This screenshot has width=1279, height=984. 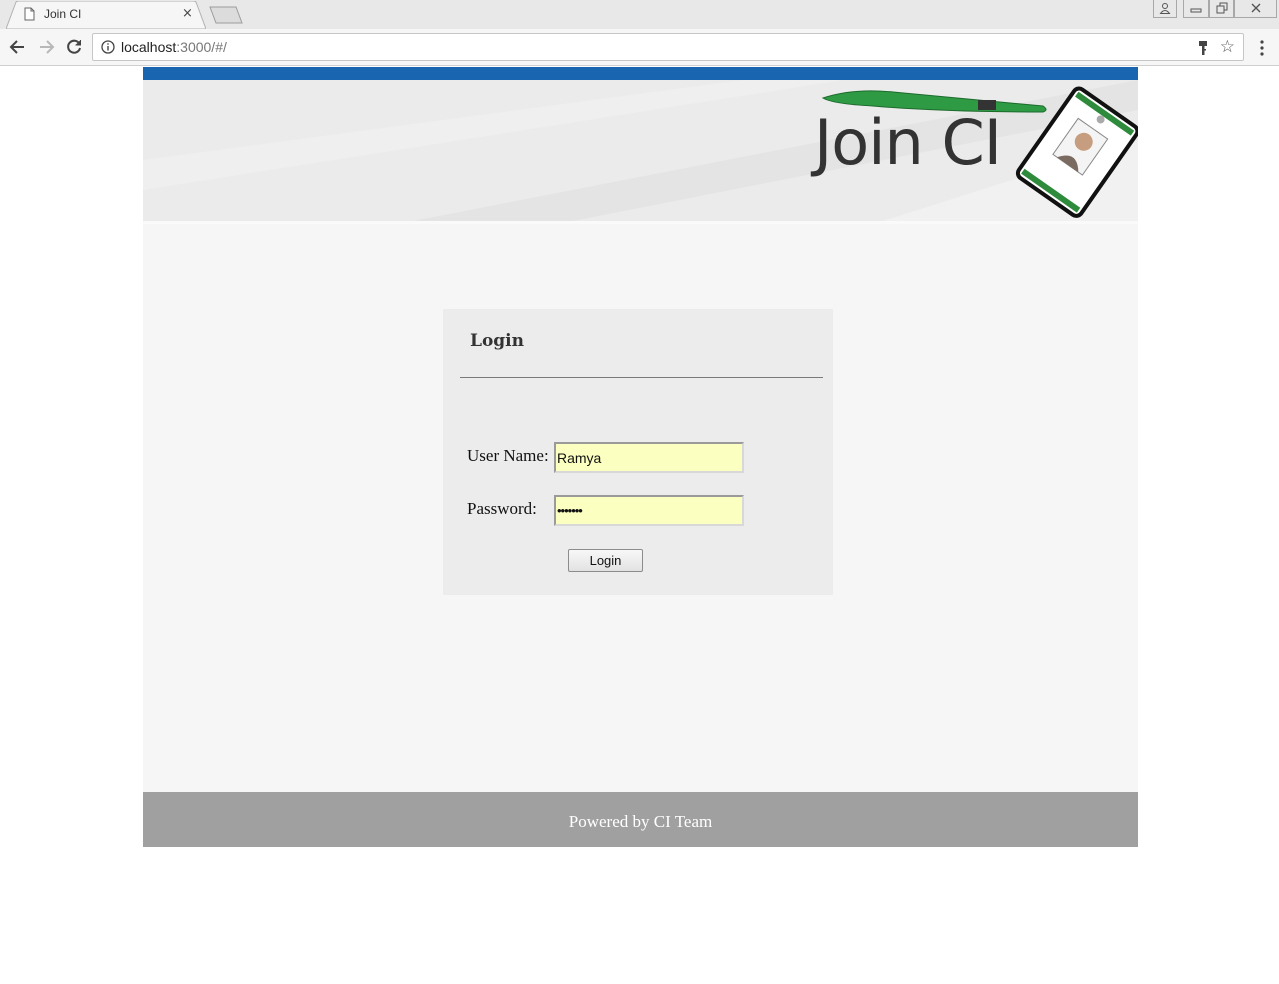 I want to click on url-text: localhost:3000/#/, so click(x=174, y=47).